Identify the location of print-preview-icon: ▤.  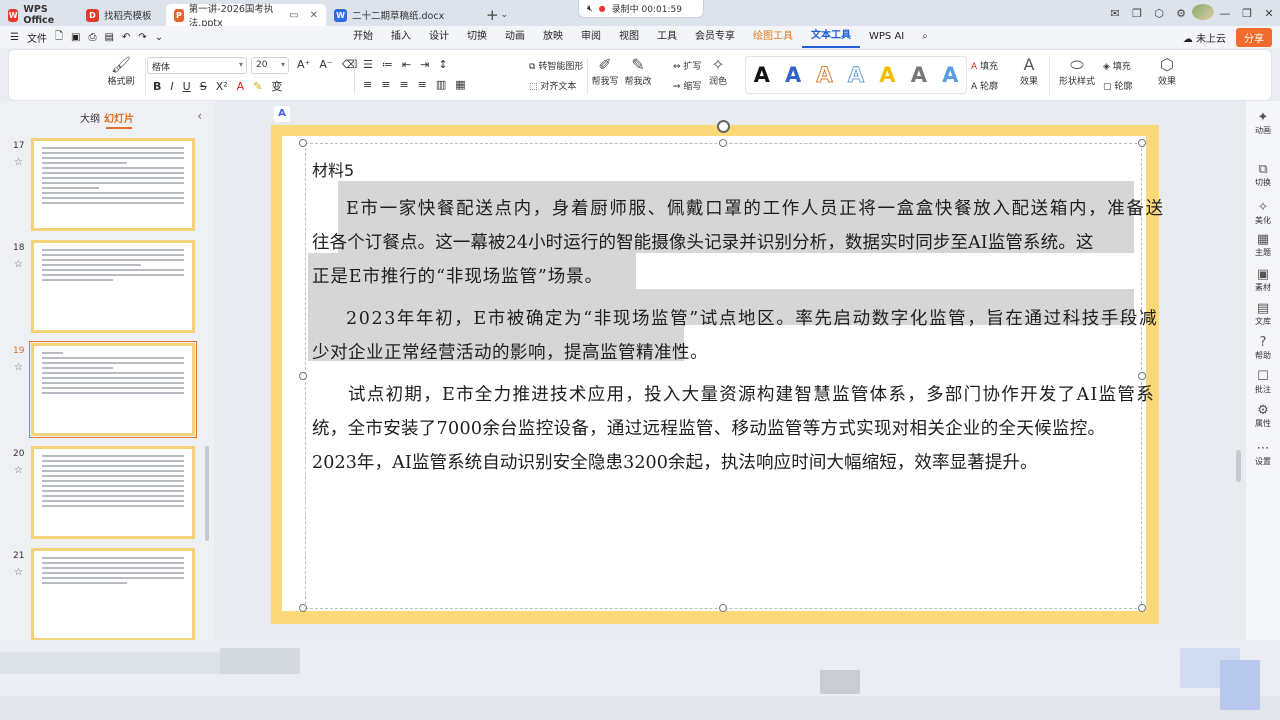
(108, 37).